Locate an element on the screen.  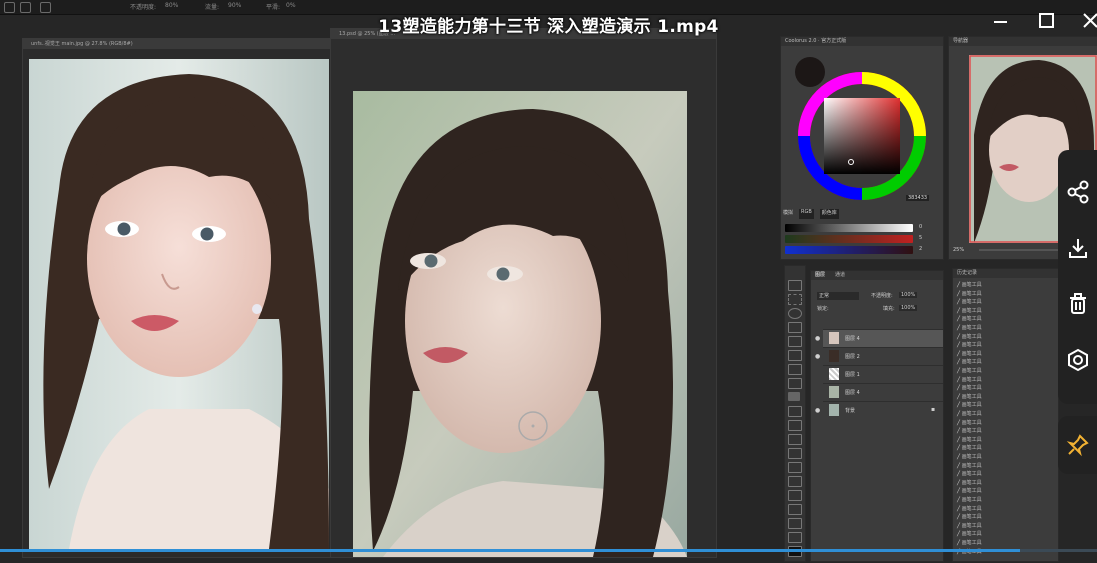
fill-value: 100% is located at coordinates (908, 308).